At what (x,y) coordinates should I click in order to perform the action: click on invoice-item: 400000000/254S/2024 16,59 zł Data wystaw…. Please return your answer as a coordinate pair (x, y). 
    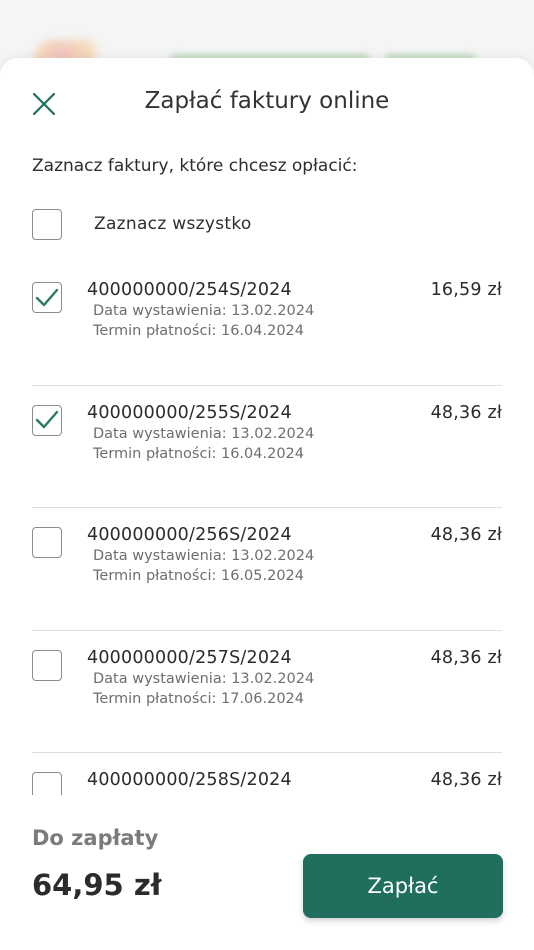
    Looking at the image, I should click on (267, 324).